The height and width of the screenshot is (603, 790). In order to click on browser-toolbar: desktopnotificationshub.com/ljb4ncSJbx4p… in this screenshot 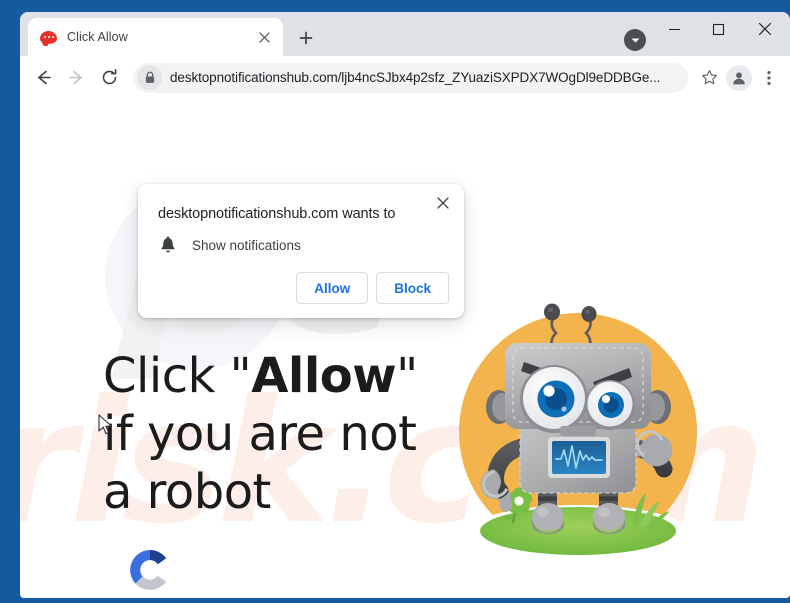, I will do `click(405, 77)`.